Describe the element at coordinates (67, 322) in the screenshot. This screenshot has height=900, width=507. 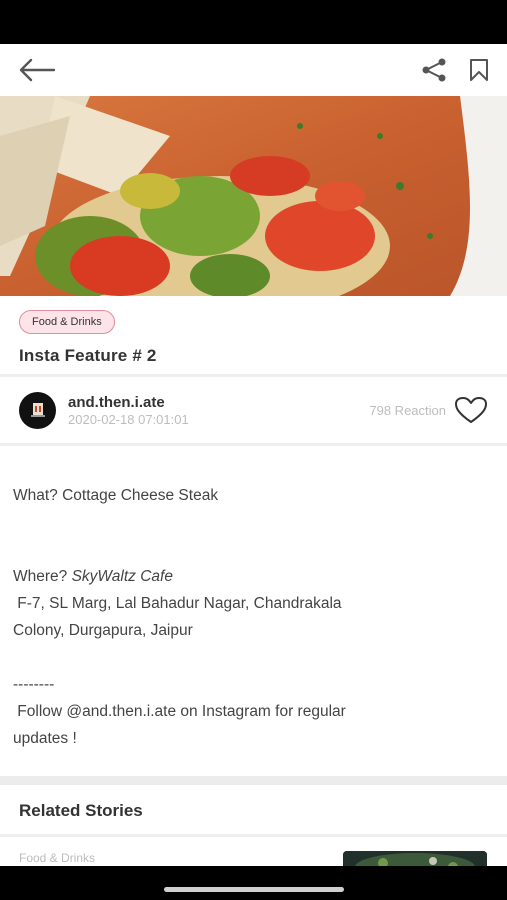
I see `category-tag: Food & Drinks` at that location.